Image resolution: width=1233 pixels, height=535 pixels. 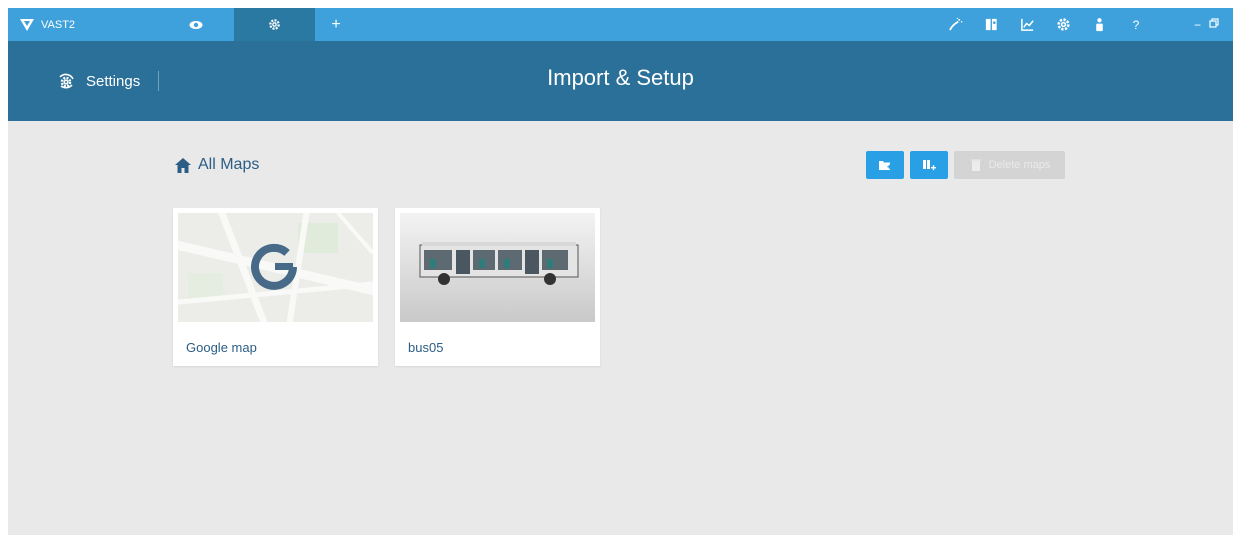 I want to click on wand-button, so click(x=956, y=24).